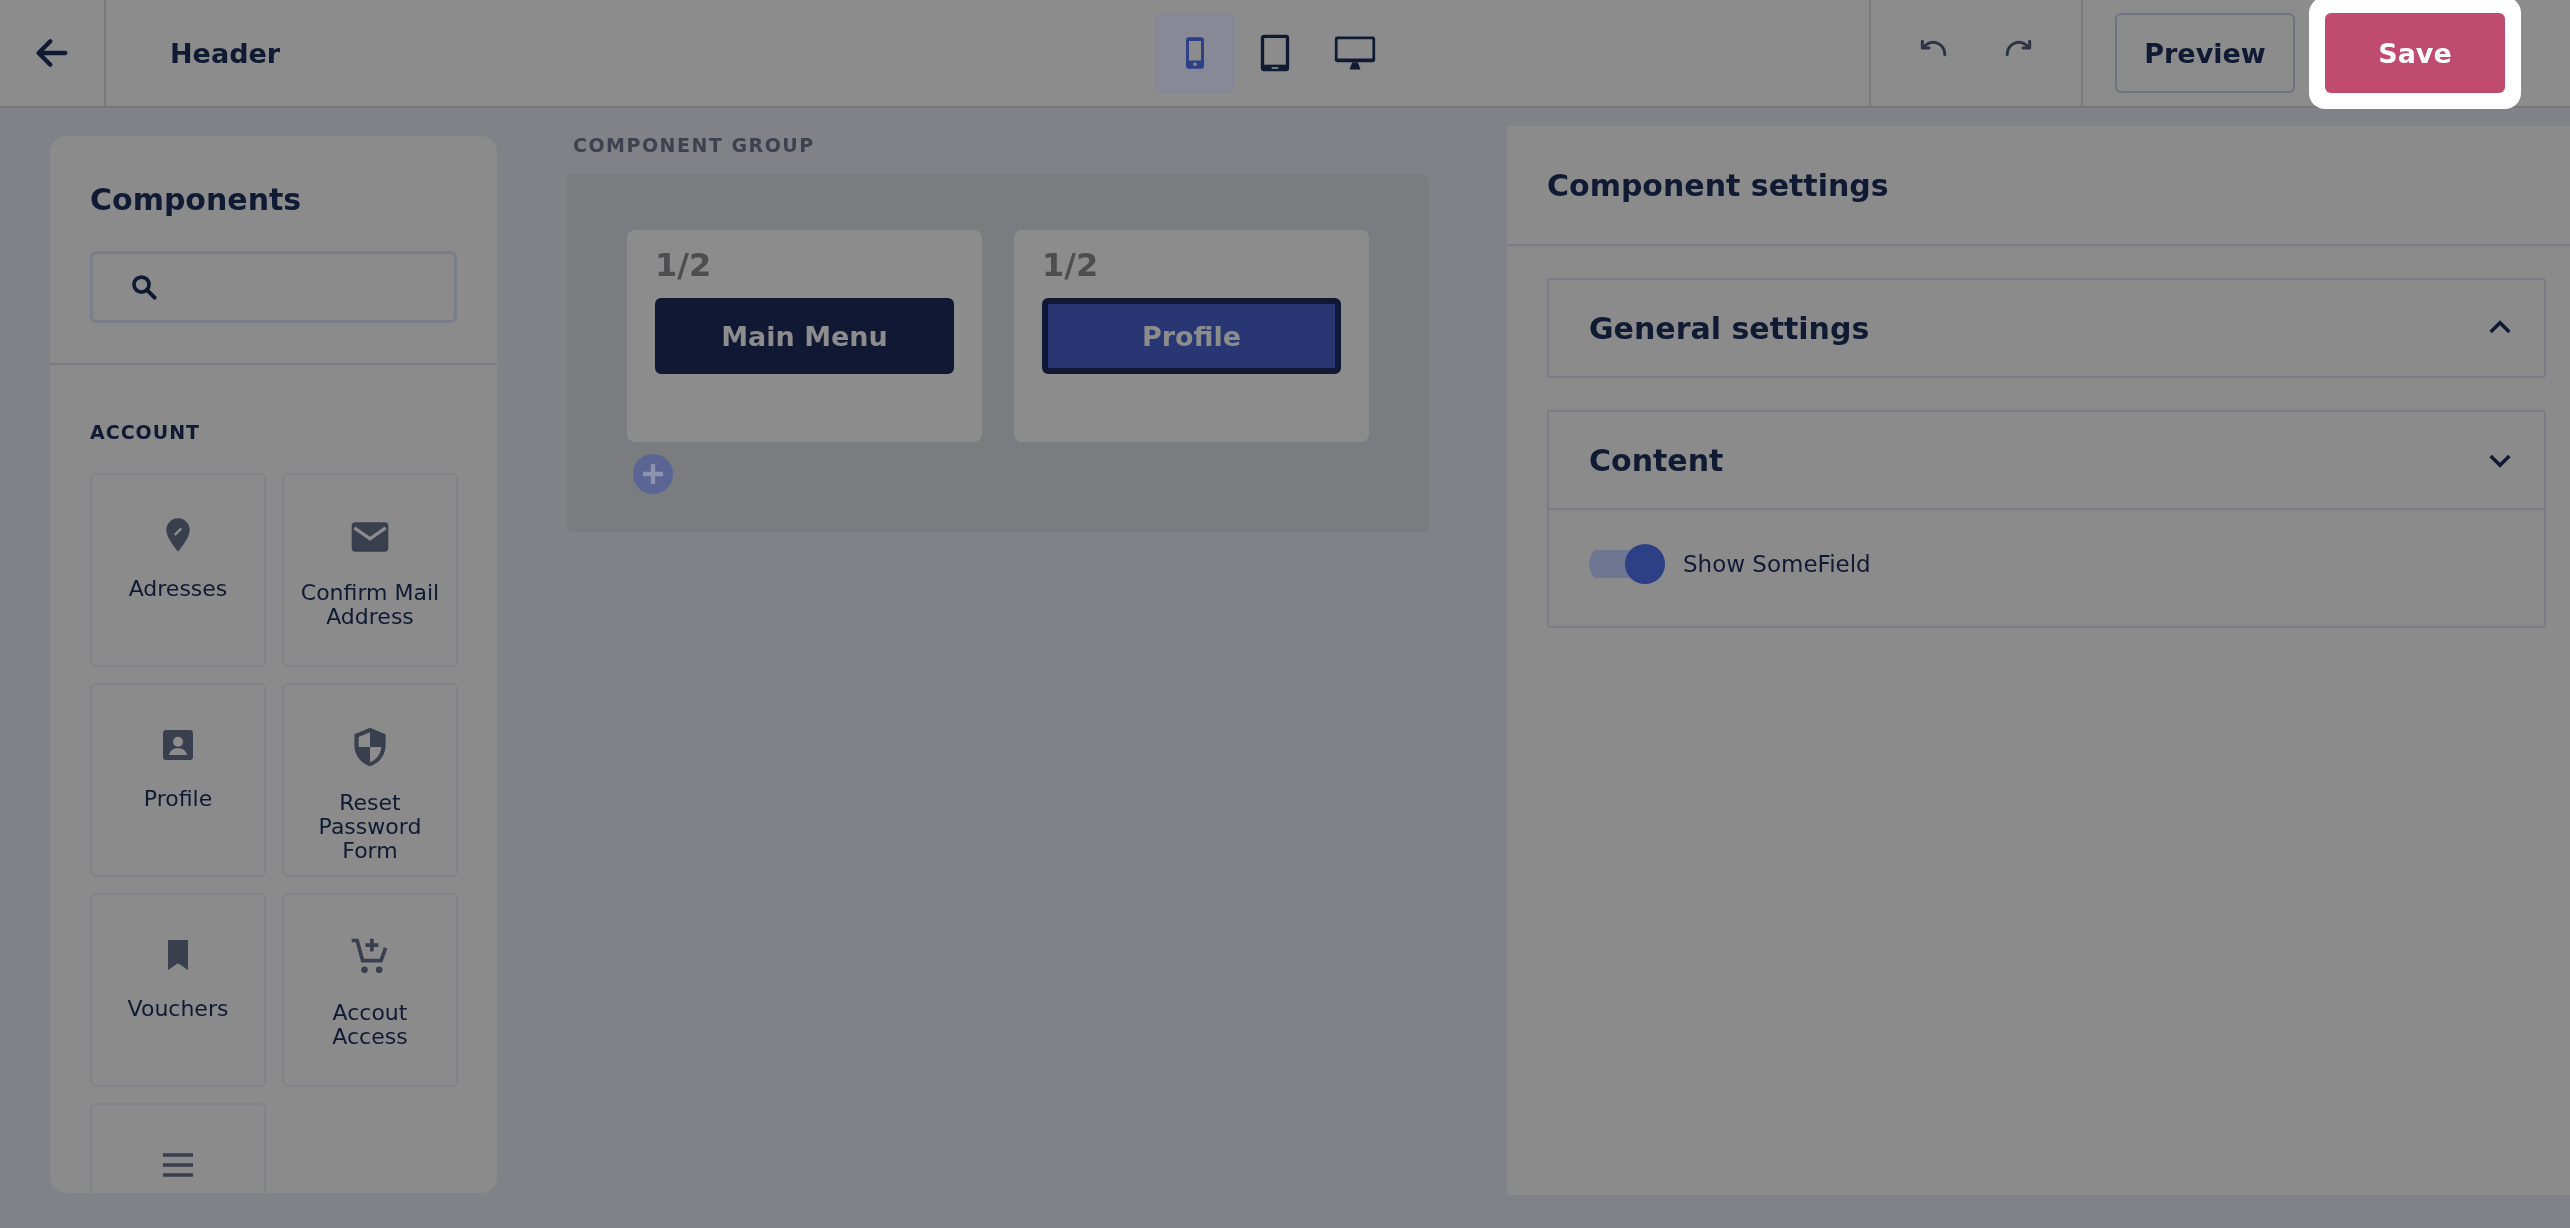 Image resolution: width=2570 pixels, height=1228 pixels. I want to click on component-block: Main Menu, so click(804, 336).